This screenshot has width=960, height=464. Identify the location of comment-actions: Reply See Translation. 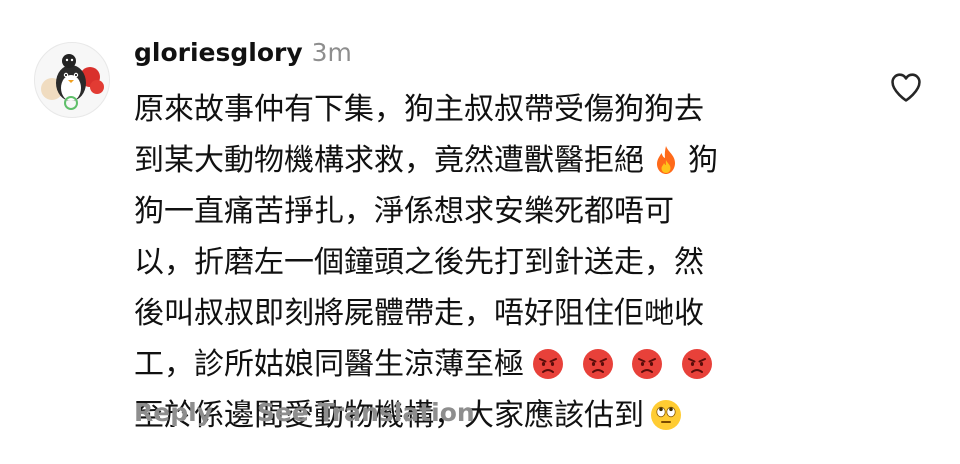
(304, 412).